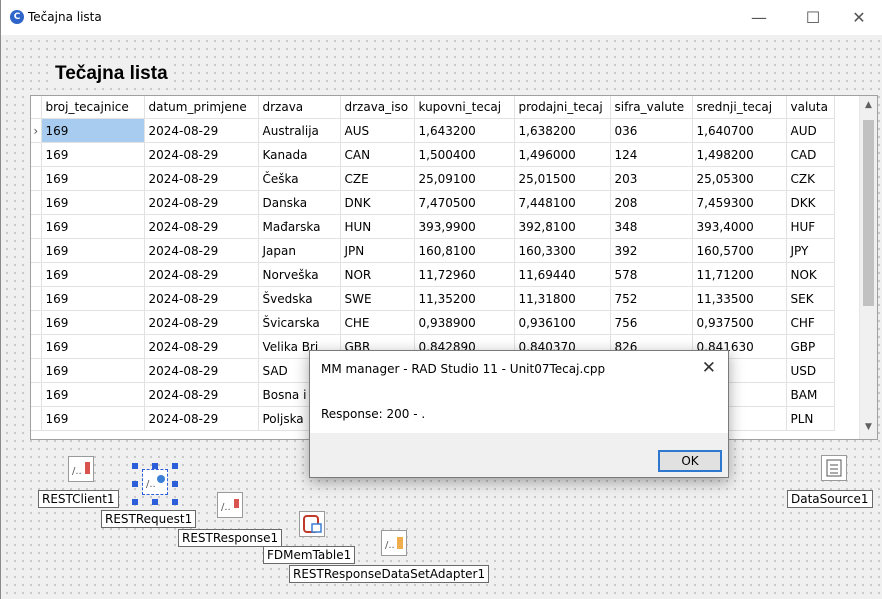 The height and width of the screenshot is (599, 882). What do you see at coordinates (377, 274) in the screenshot?
I see `table-cell: NOR` at bounding box center [377, 274].